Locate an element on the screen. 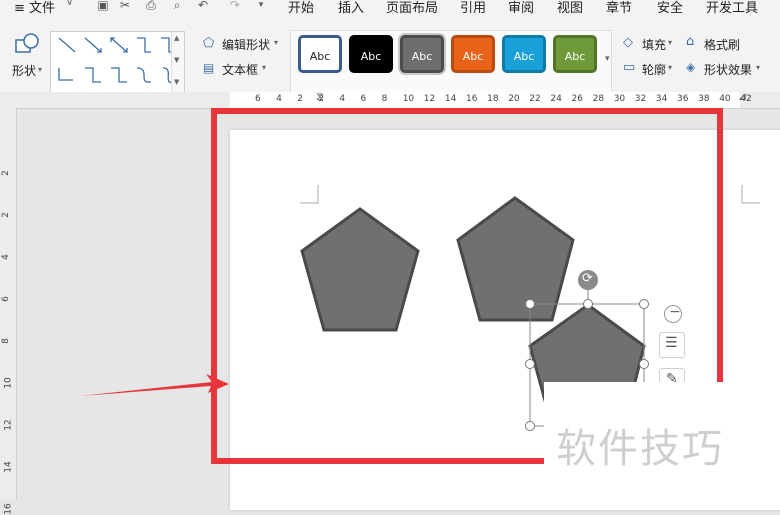 The height and width of the screenshot is (515, 780). watermark-panel: 软件技巧 is located at coordinates (662, 441).